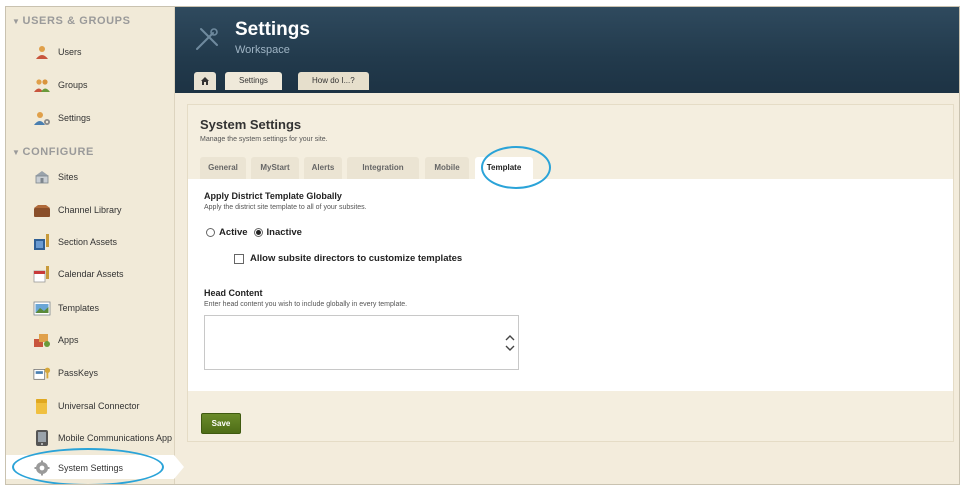  Describe the element at coordinates (68, 340) in the screenshot. I see `sidebar-item-label: Apps` at that location.